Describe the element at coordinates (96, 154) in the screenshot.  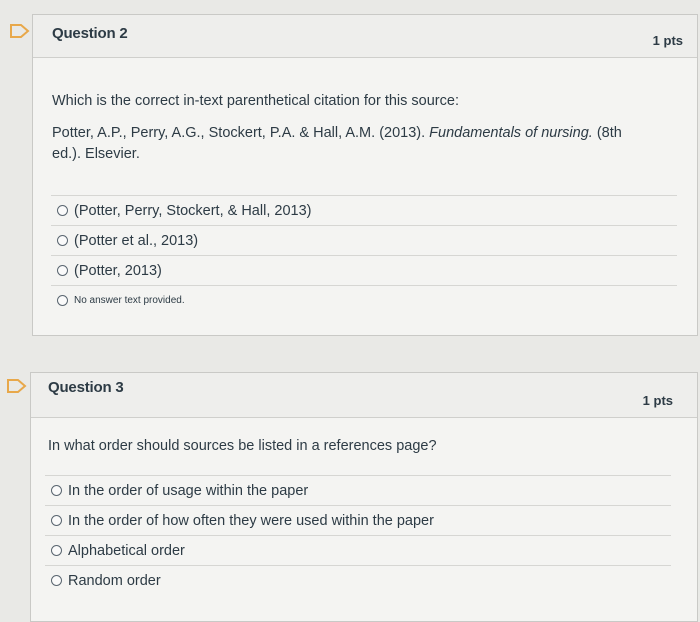
I see `source-publisher: ed.). Elsevier.` at that location.